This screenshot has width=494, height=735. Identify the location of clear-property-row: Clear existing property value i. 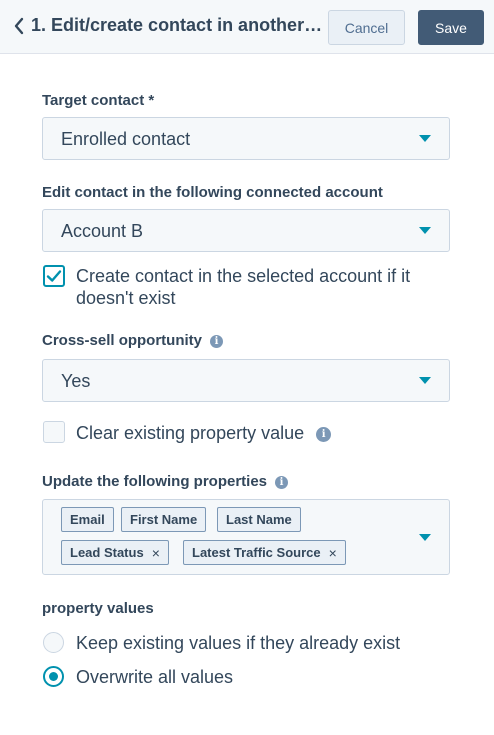
(204, 433).